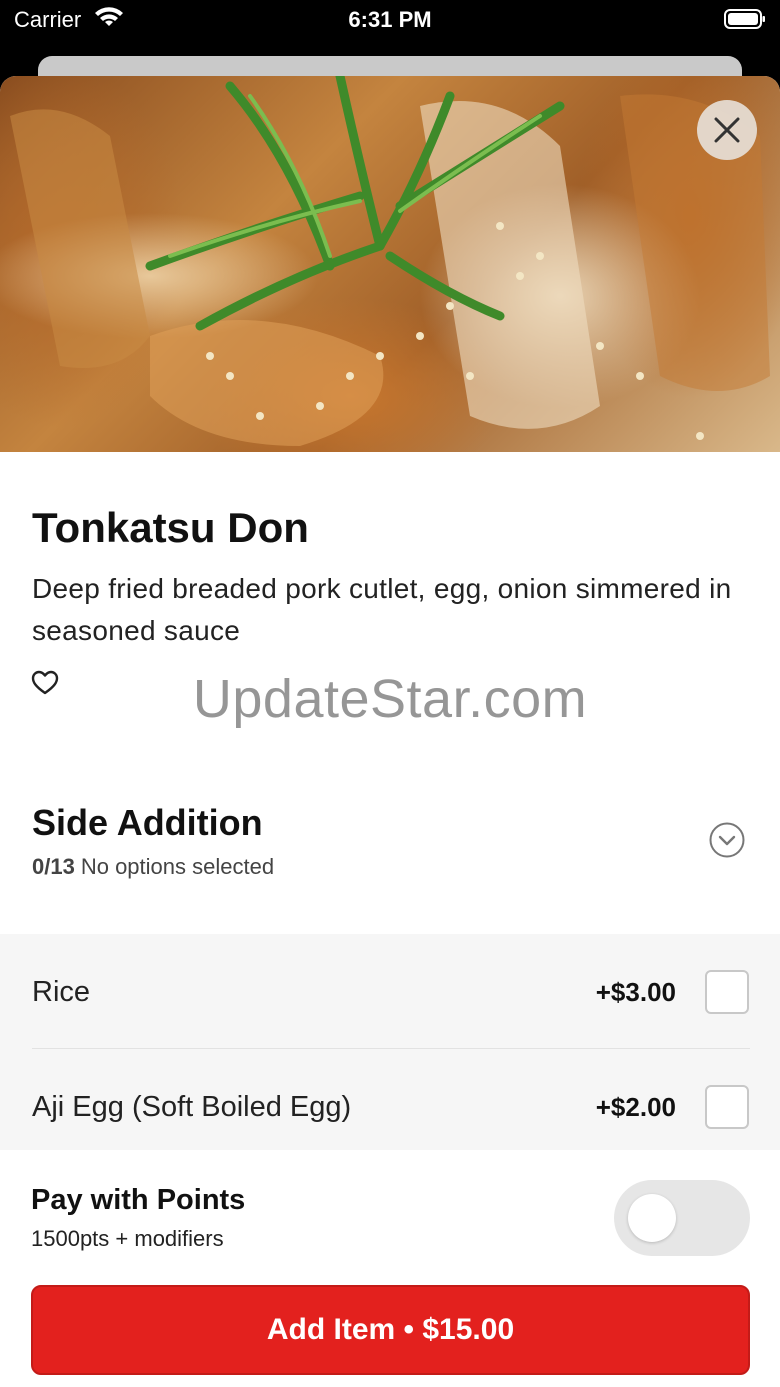  What do you see at coordinates (635, 1107) in the screenshot?
I see `option-price: +$2.00` at bounding box center [635, 1107].